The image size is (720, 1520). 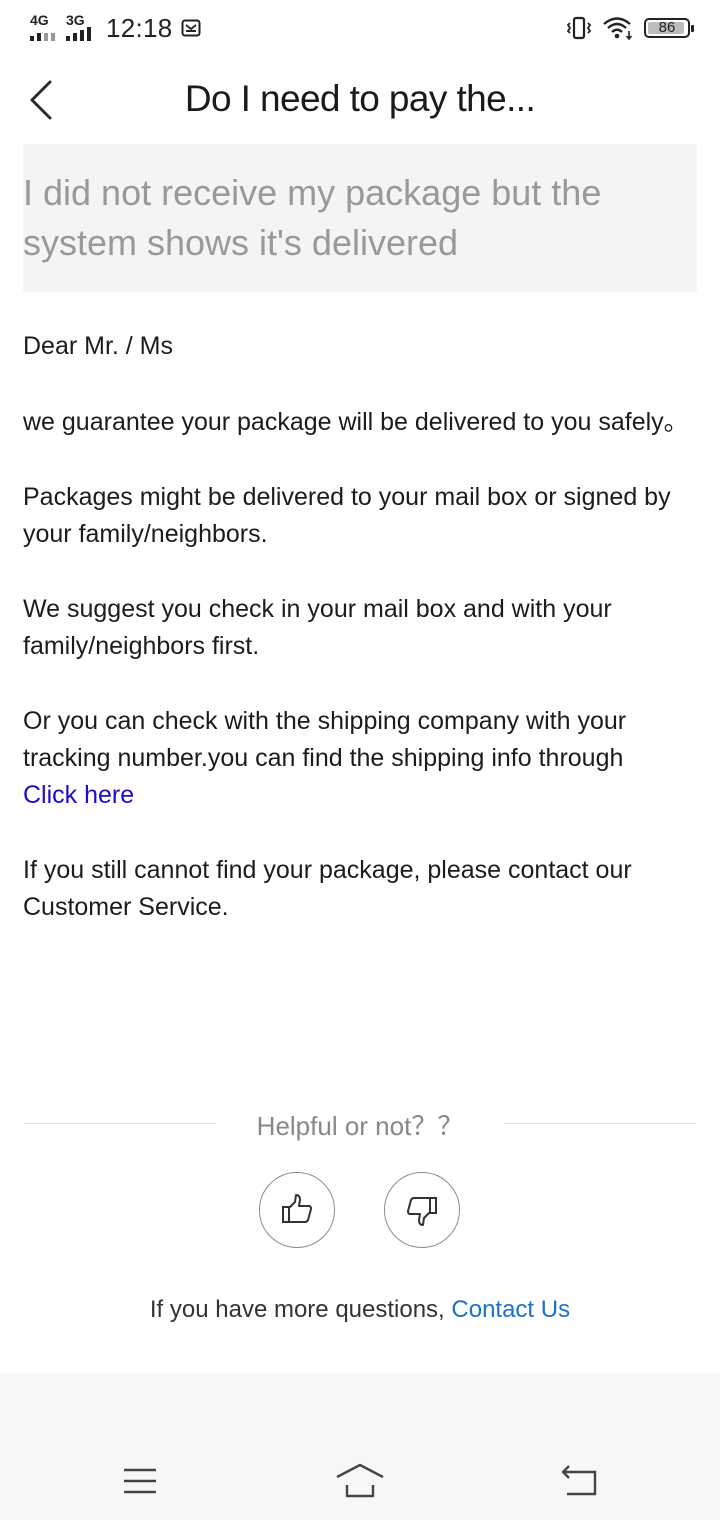 I want to click on helpful-button, so click(x=297, y=1210).